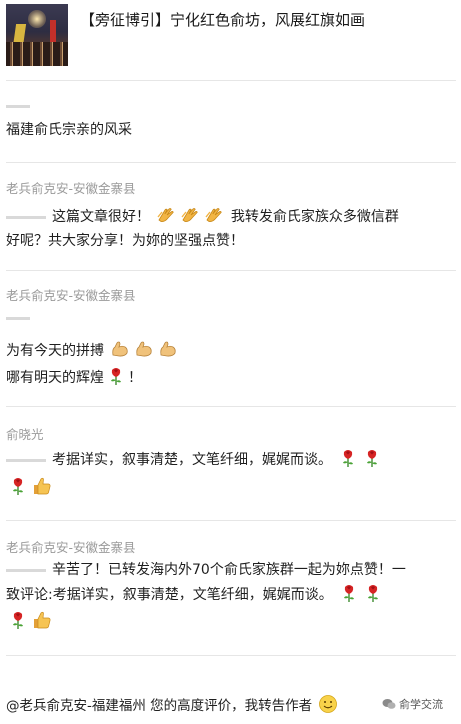 Image resolution: width=461 pixels, height=724 pixels. What do you see at coordinates (101, 217) in the screenshot?
I see `comment-text-part: 这篇文章很好！` at bounding box center [101, 217].